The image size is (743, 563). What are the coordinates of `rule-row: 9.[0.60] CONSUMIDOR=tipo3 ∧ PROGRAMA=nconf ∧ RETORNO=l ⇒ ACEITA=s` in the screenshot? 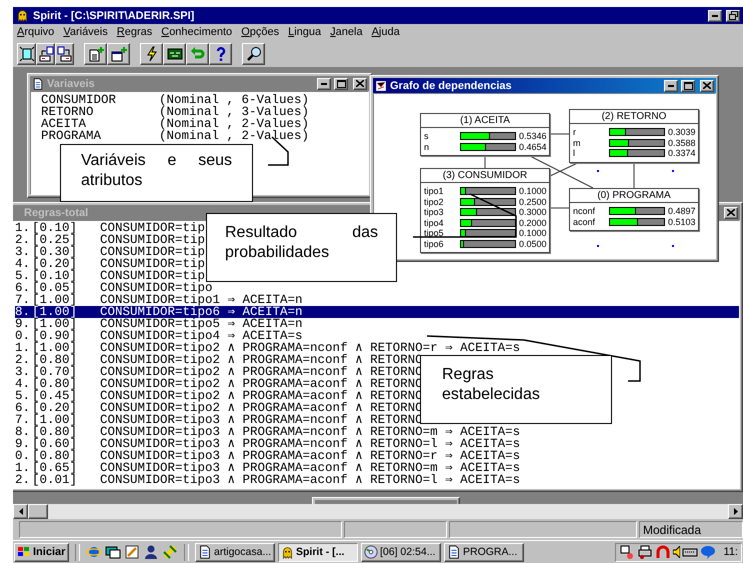 It's located at (267, 444).